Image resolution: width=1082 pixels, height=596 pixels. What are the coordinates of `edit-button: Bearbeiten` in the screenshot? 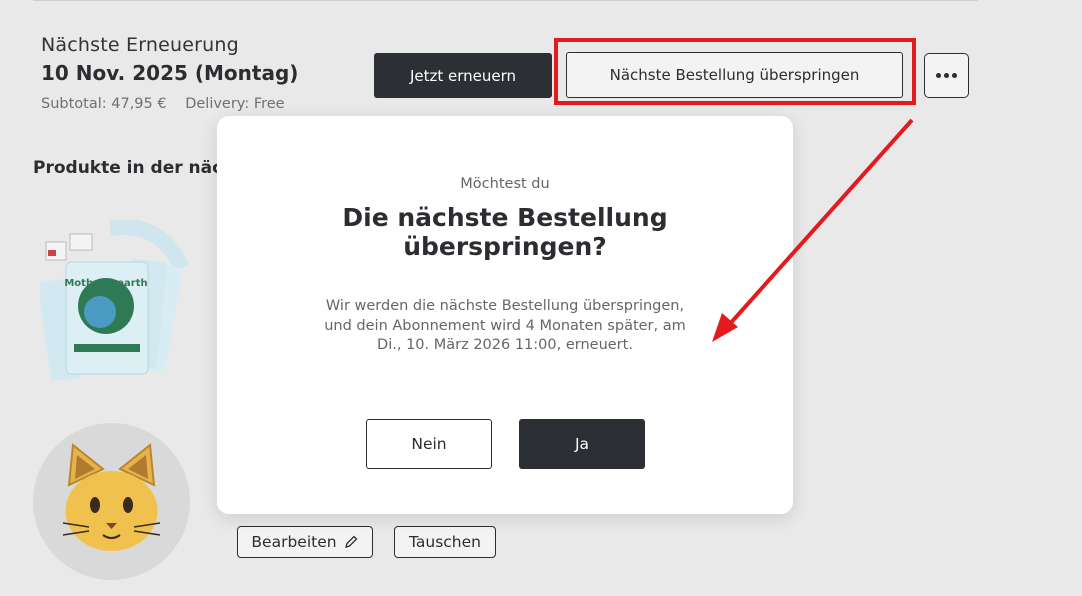 It's located at (305, 542).